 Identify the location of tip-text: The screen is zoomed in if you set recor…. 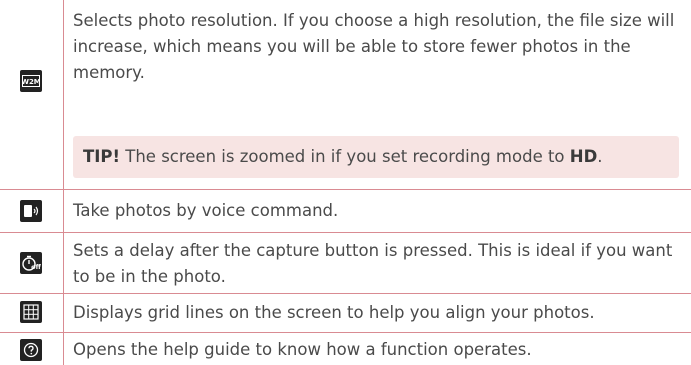
(345, 156).